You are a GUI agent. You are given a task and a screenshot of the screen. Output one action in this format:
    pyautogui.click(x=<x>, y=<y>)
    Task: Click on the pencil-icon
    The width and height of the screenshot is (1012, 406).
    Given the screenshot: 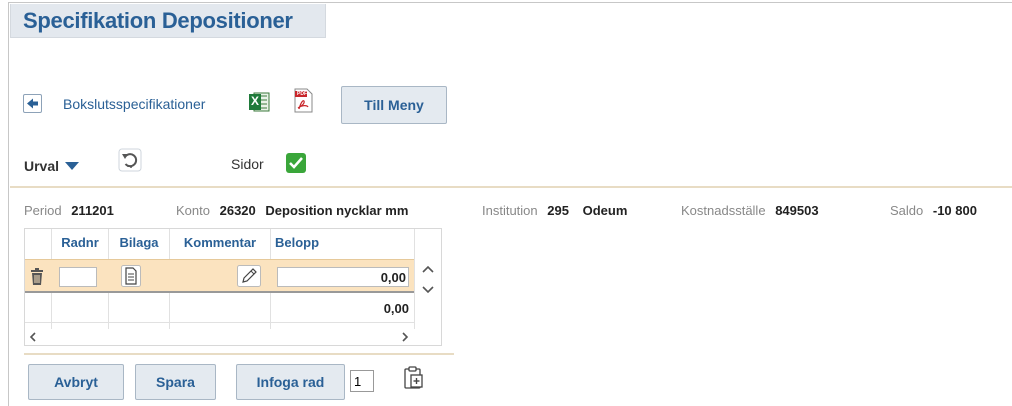 What is the action you would take?
    pyautogui.click(x=249, y=276)
    